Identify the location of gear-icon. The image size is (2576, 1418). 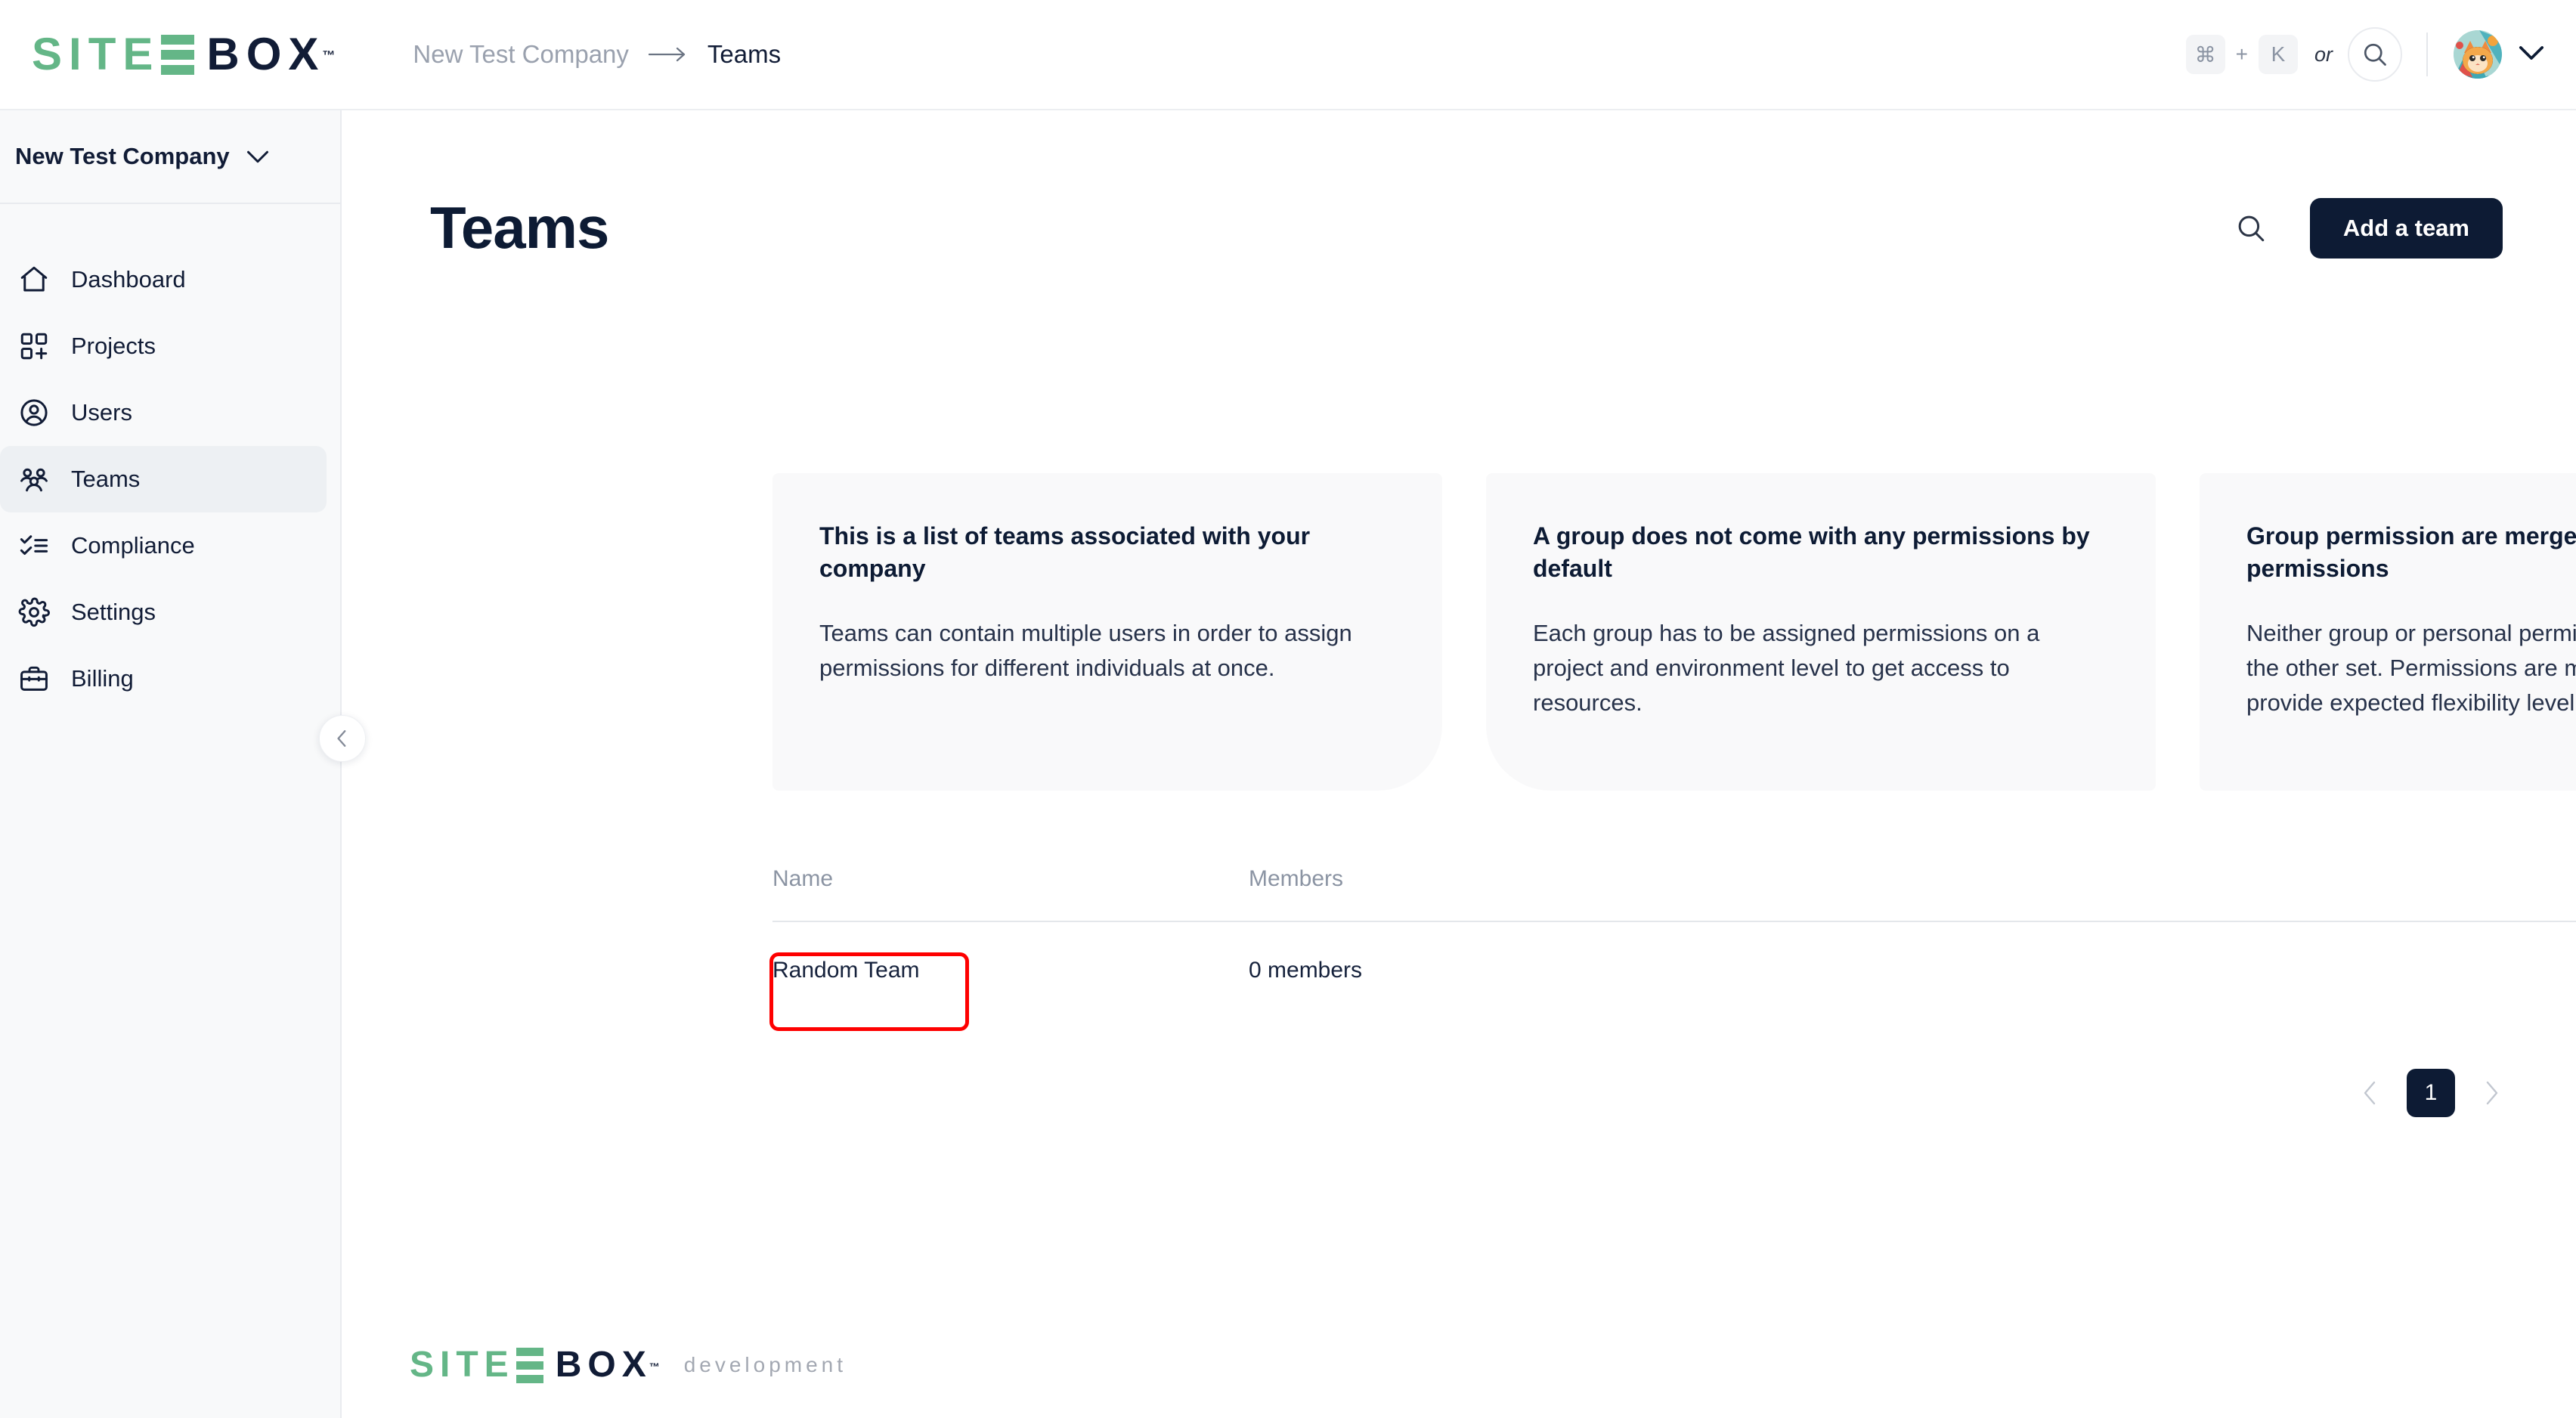
(34, 612).